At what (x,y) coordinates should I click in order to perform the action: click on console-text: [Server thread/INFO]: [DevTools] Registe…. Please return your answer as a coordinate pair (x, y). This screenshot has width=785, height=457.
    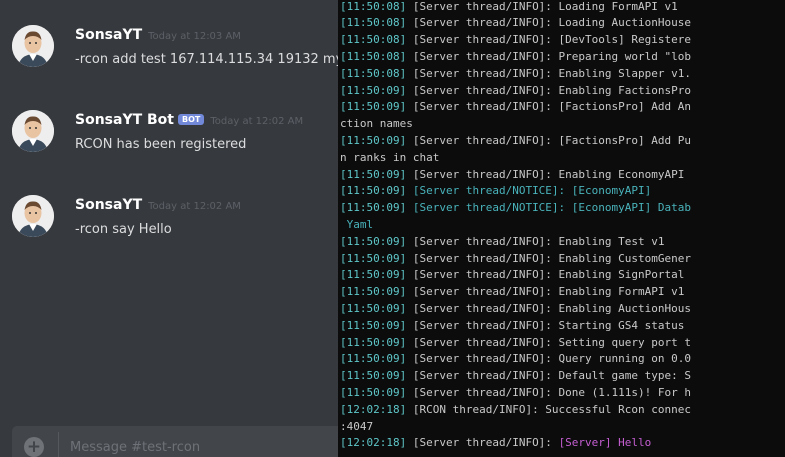
    Looking at the image, I should click on (549, 40).